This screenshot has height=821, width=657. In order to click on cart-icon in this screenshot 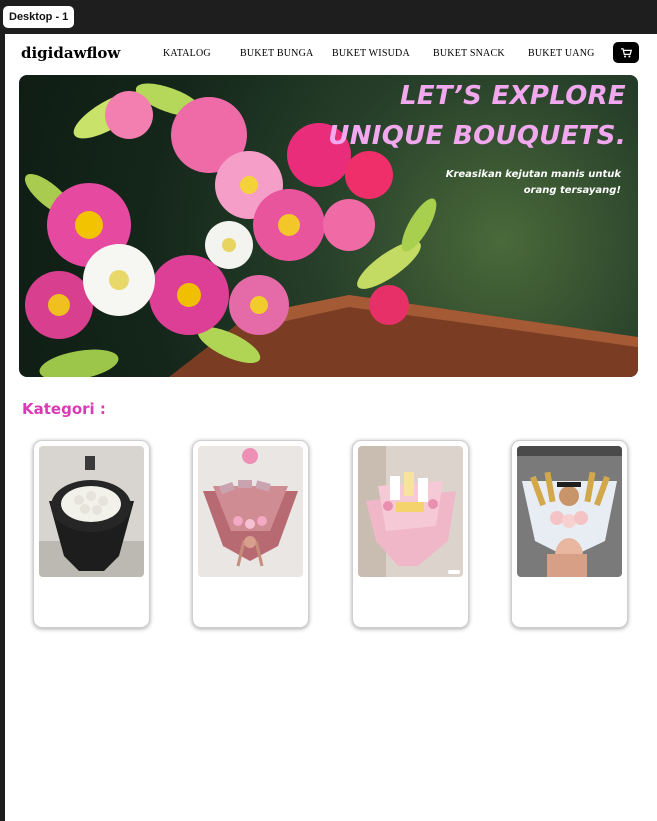, I will do `click(626, 52)`.